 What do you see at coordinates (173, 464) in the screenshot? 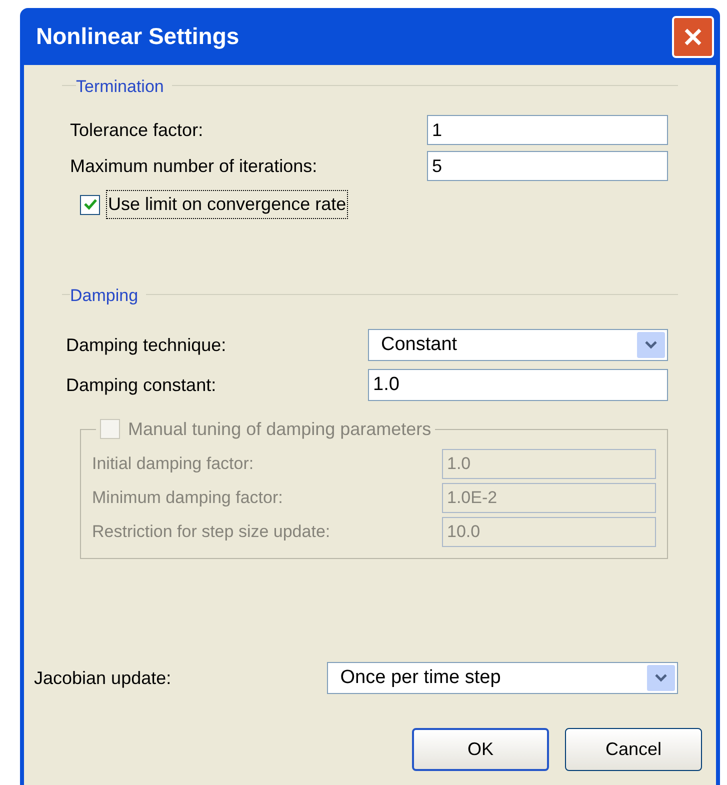
I see `field-label: Initial damping factor:` at bounding box center [173, 464].